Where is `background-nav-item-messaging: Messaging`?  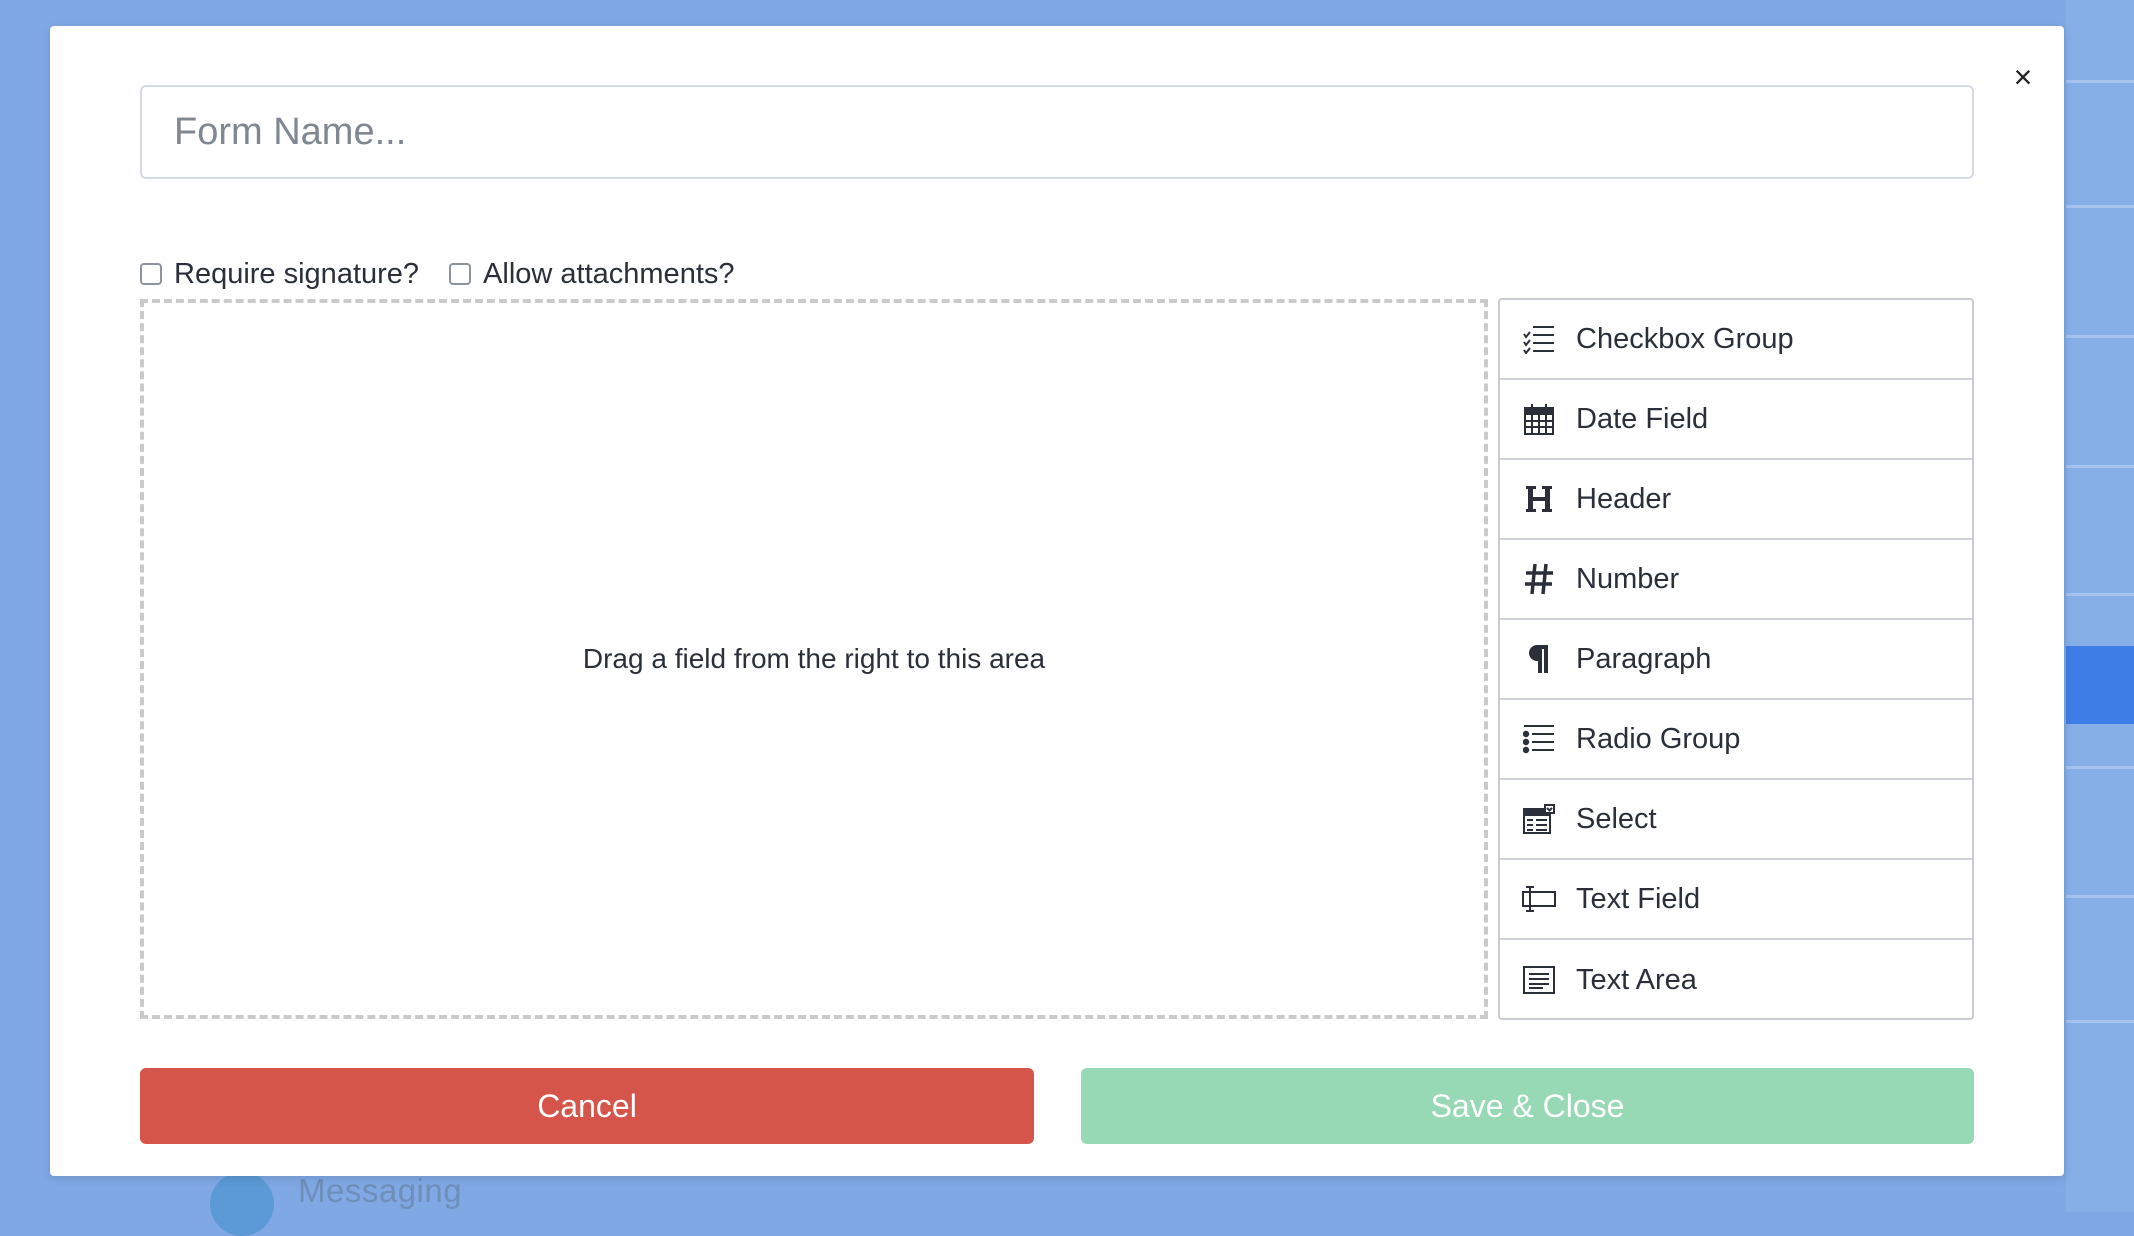
background-nav-item-messaging: Messaging is located at coordinates (440, 1204).